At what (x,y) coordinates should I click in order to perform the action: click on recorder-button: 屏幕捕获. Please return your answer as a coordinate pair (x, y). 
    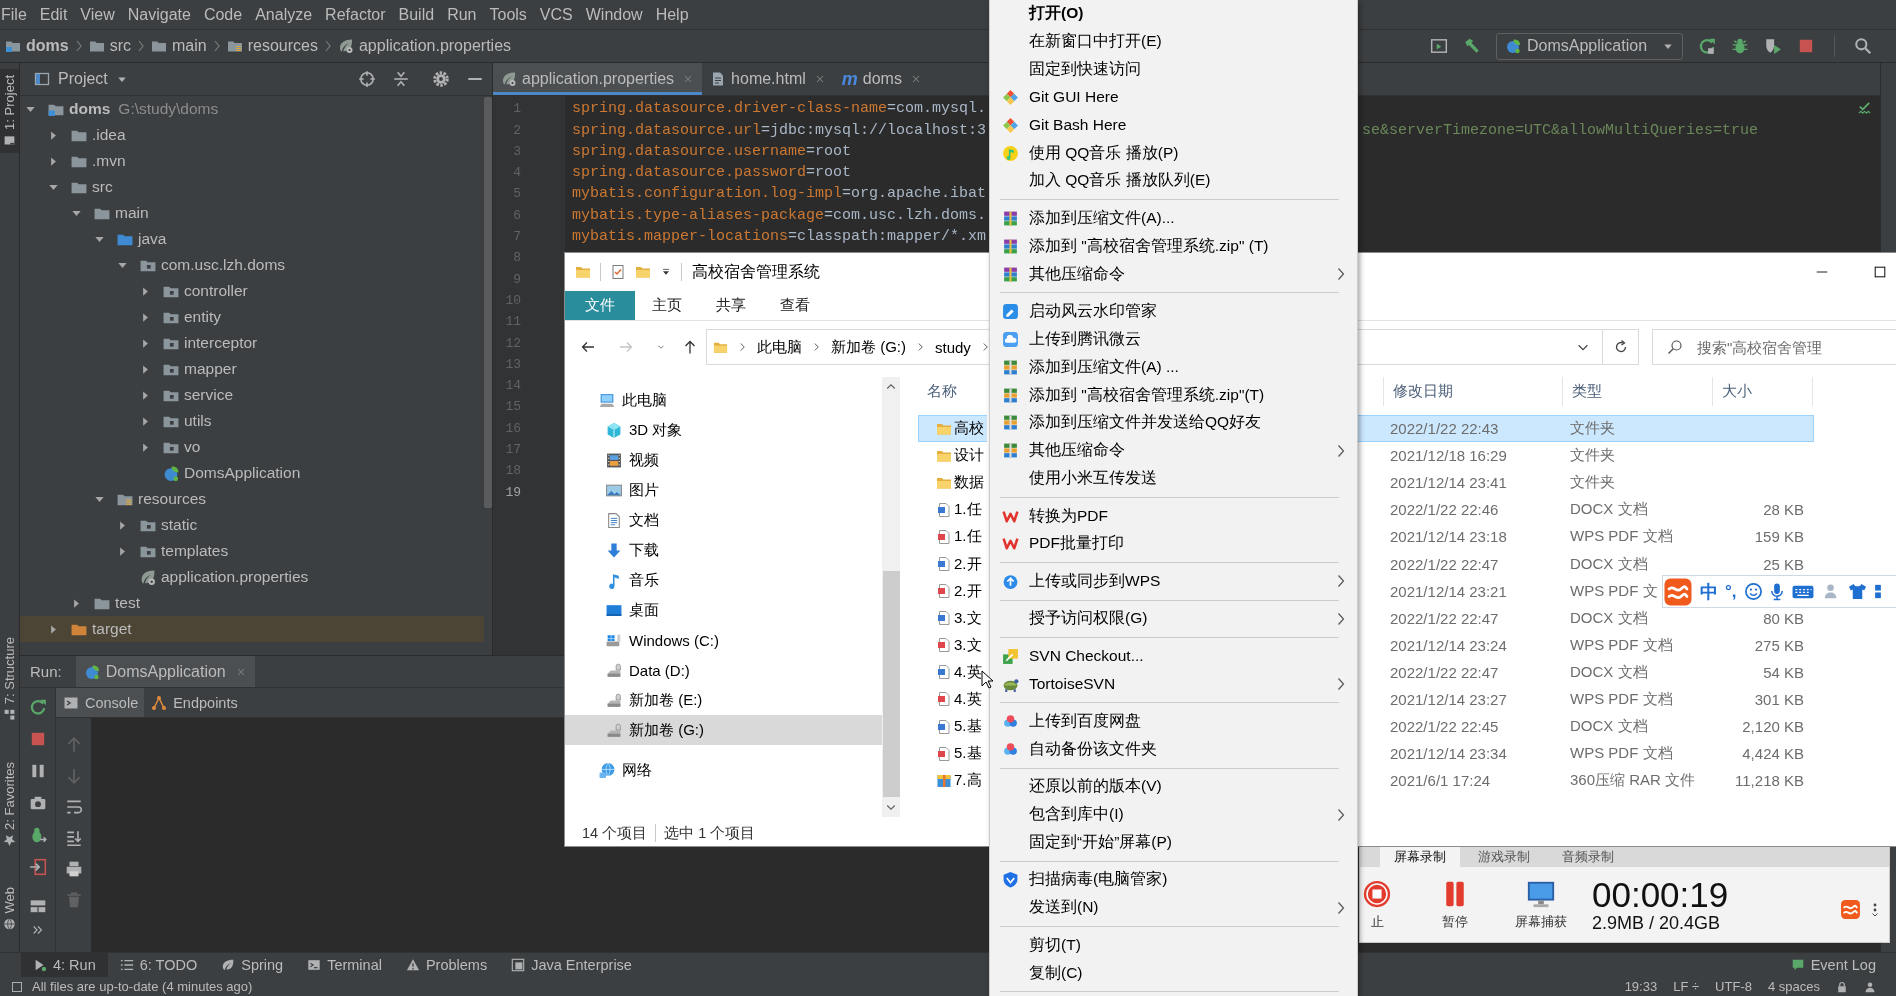
    Looking at the image, I should click on (1541, 904).